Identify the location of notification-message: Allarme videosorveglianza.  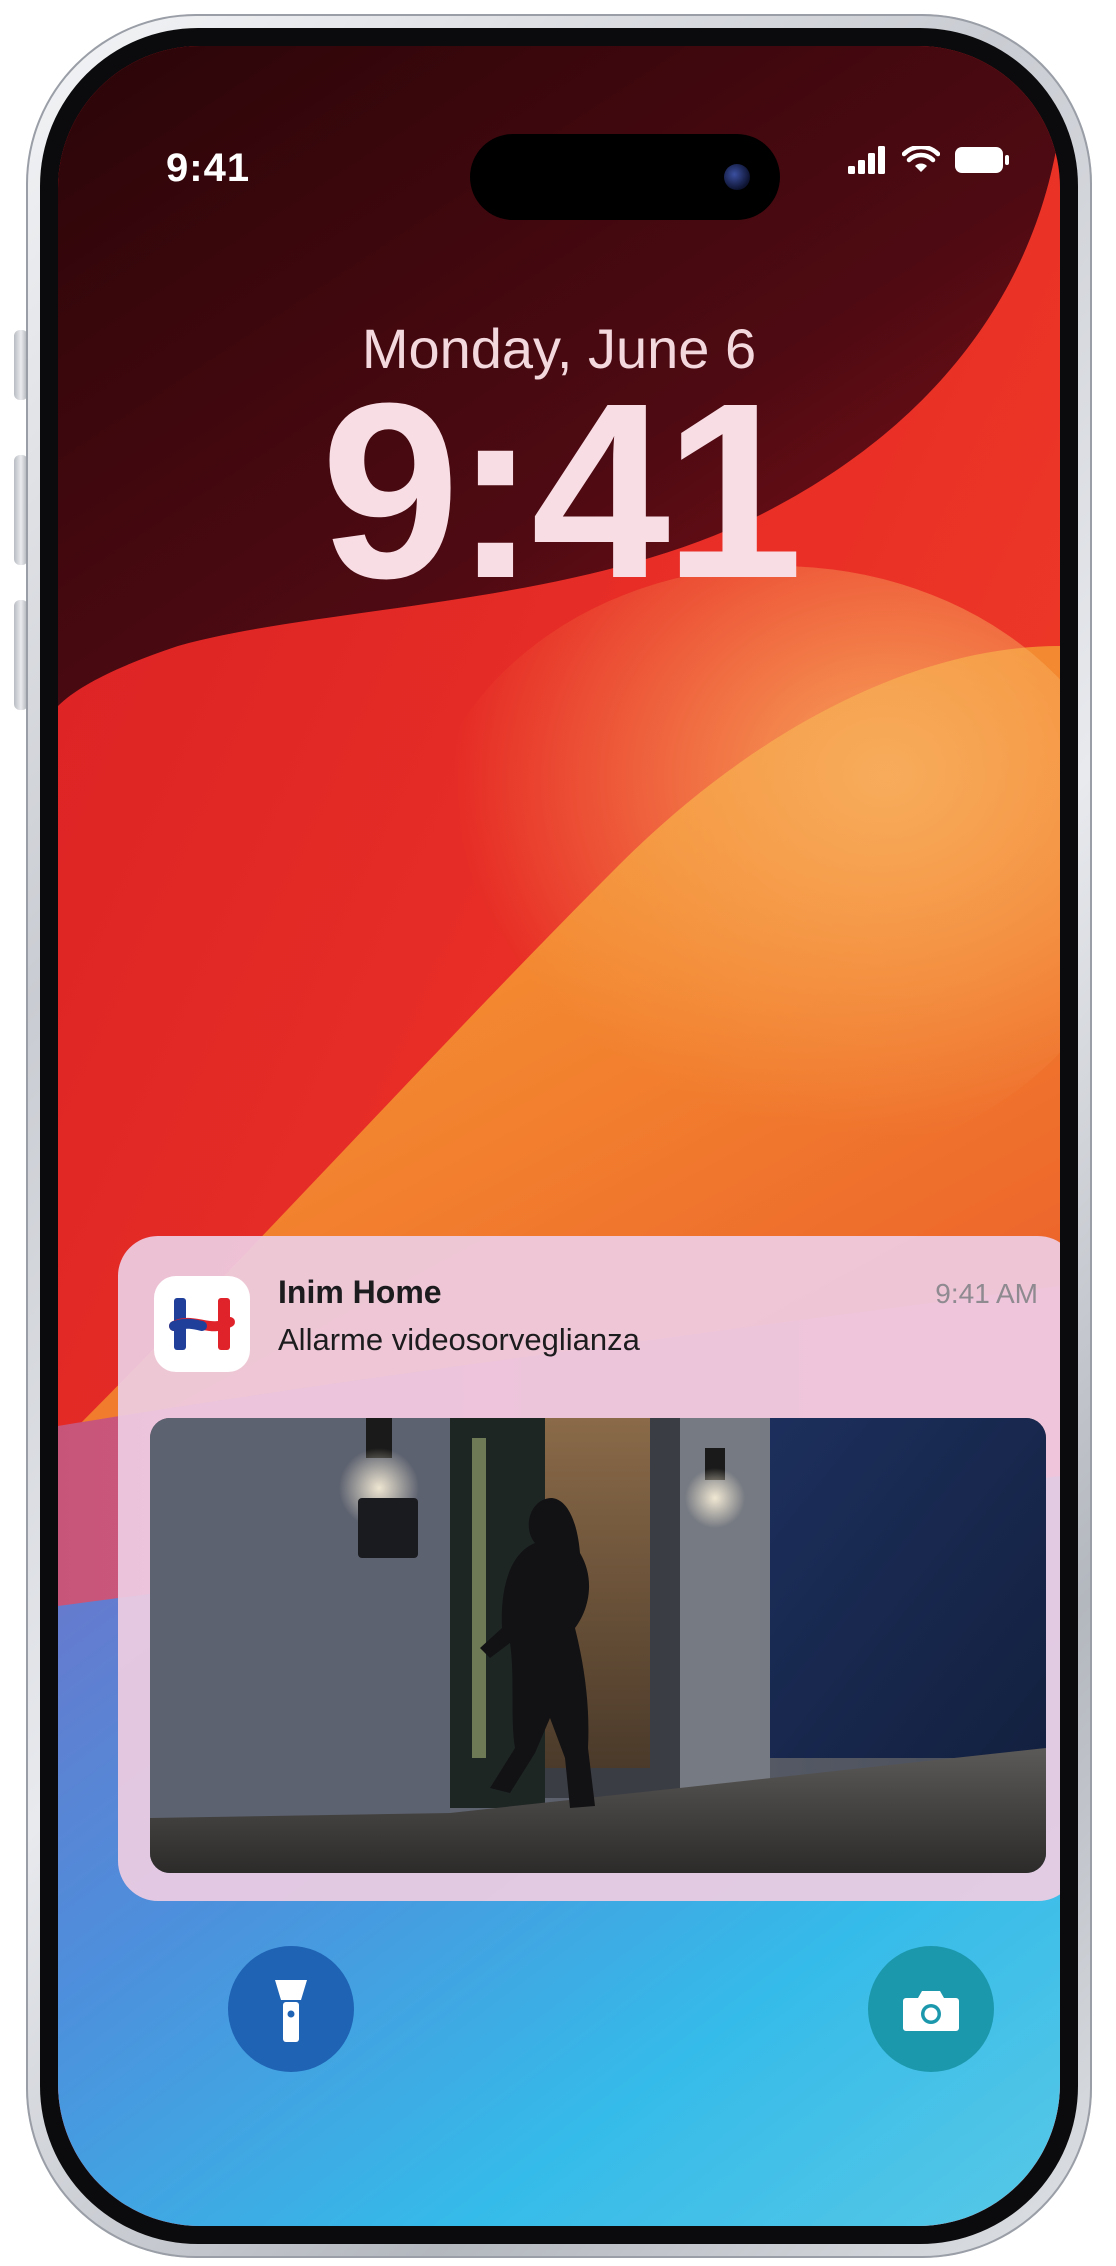
(459, 1339).